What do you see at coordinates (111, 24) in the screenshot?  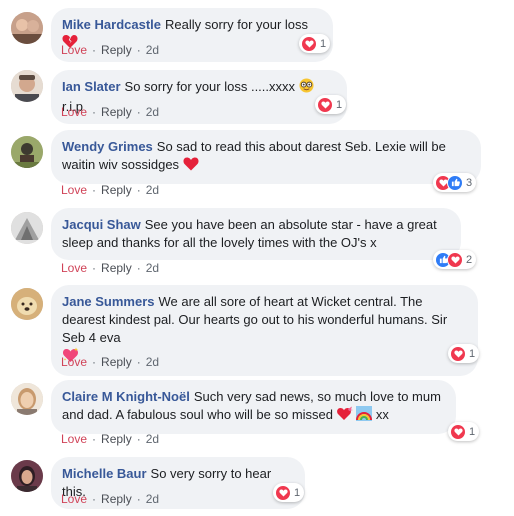 I see `comment-author: Mike Hardcastle` at bounding box center [111, 24].